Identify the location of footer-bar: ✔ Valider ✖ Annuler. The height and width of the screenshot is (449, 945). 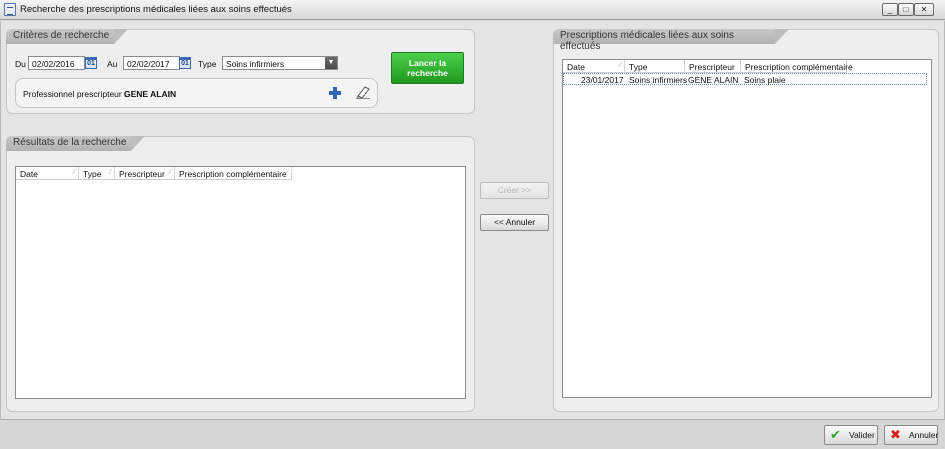
(472, 434).